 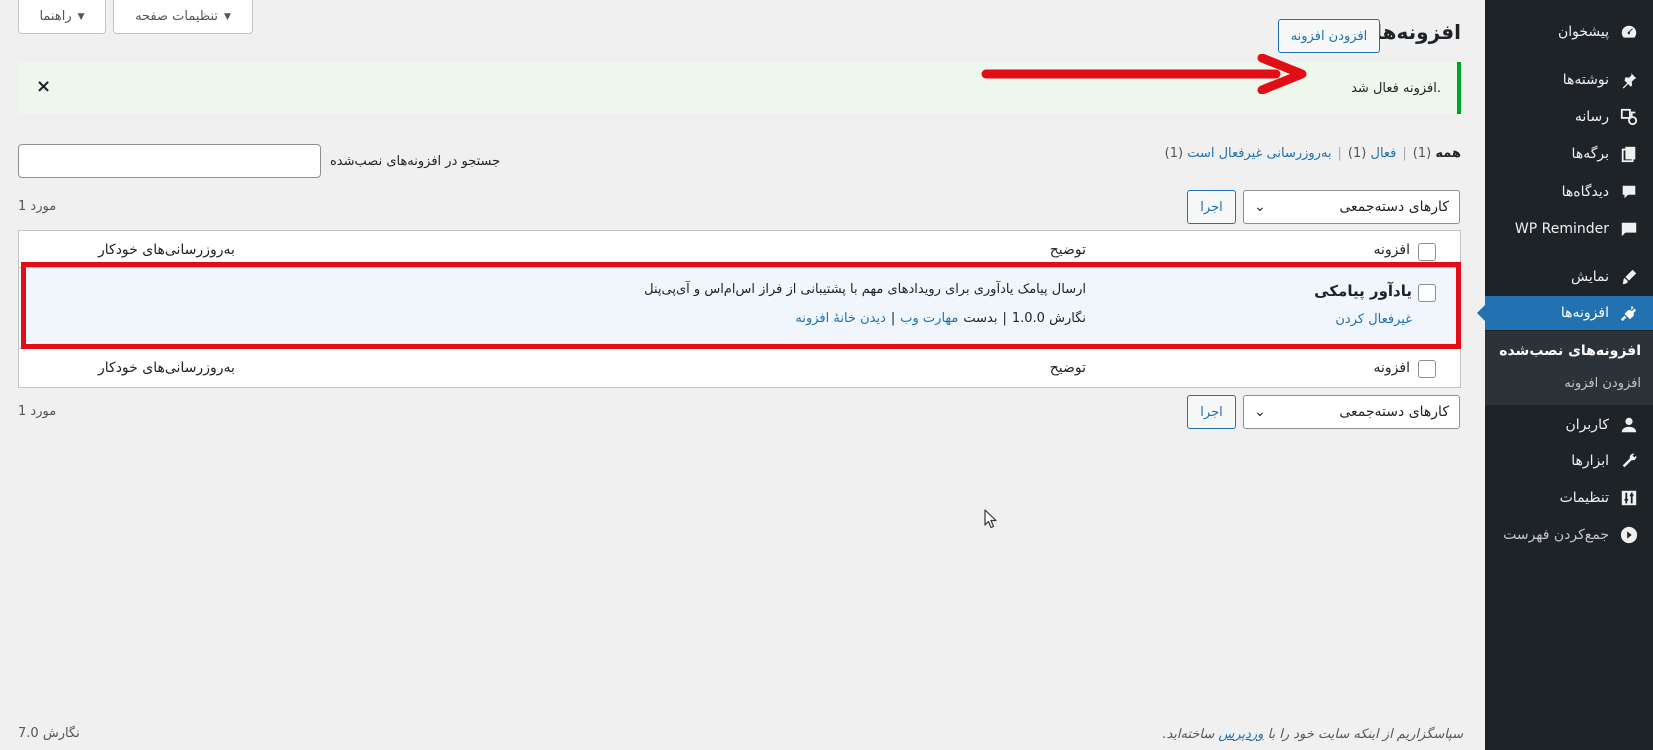 I want to click on dashboard-icon, so click(x=1629, y=32).